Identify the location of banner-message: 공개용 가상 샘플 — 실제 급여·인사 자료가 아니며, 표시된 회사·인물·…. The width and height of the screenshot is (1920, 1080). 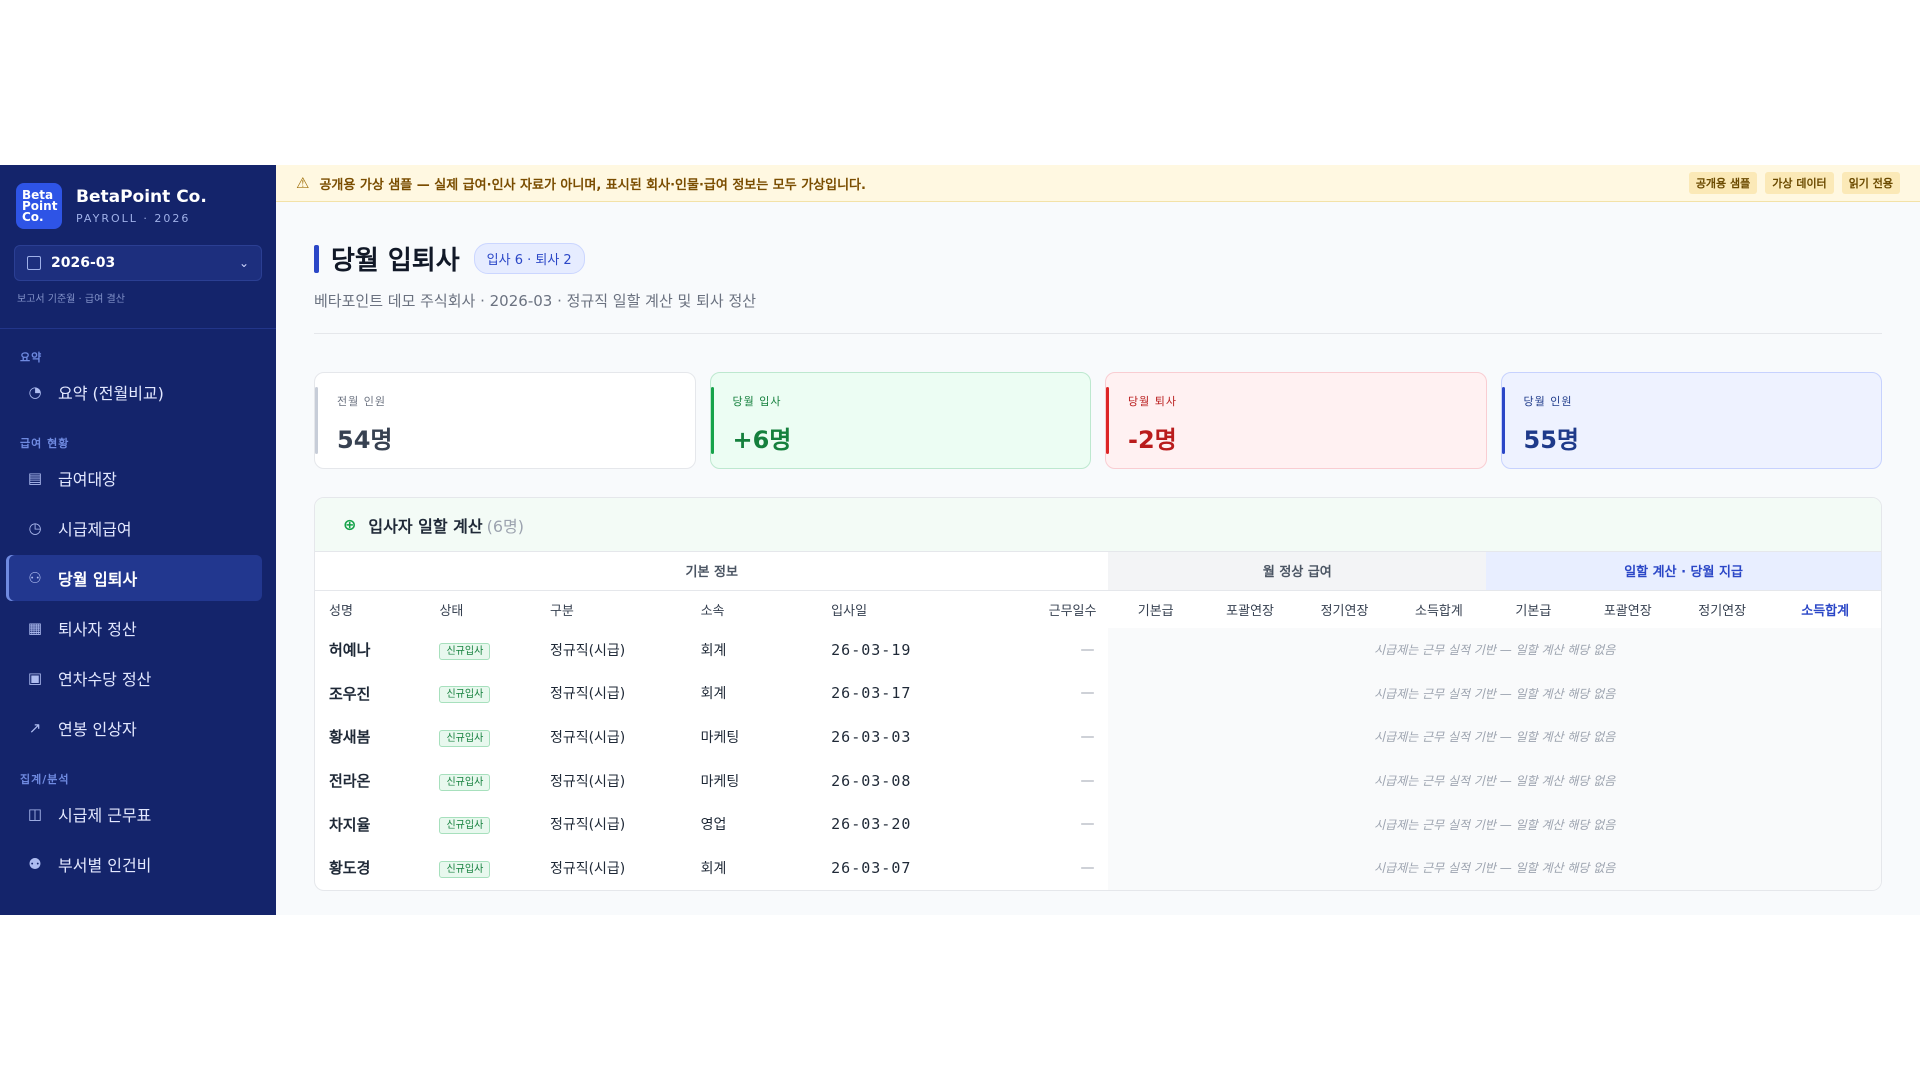
(592, 185).